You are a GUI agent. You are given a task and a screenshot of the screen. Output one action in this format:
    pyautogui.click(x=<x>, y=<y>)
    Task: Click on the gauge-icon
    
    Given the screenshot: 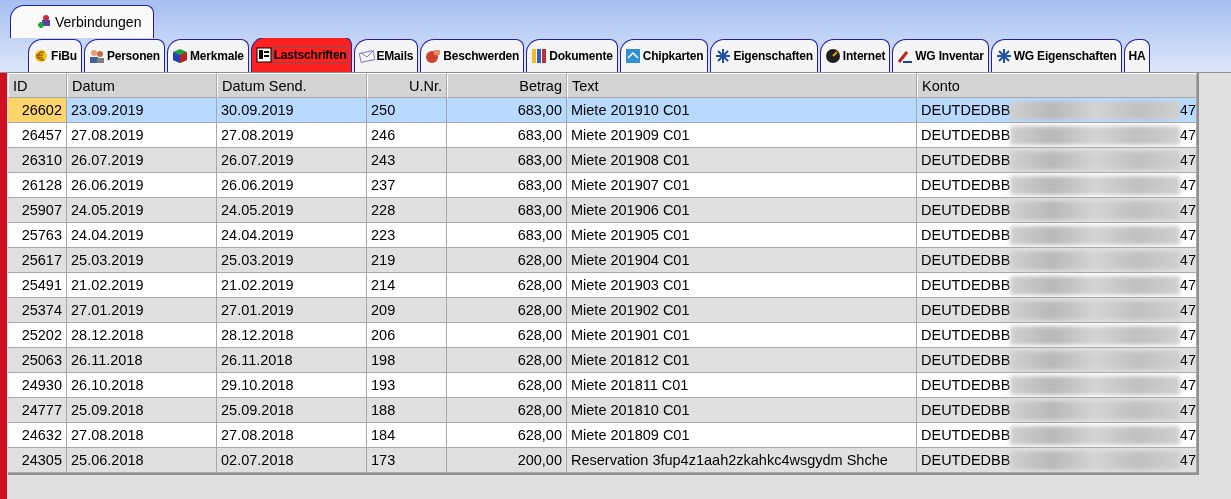 What is the action you would take?
    pyautogui.click(x=832, y=56)
    